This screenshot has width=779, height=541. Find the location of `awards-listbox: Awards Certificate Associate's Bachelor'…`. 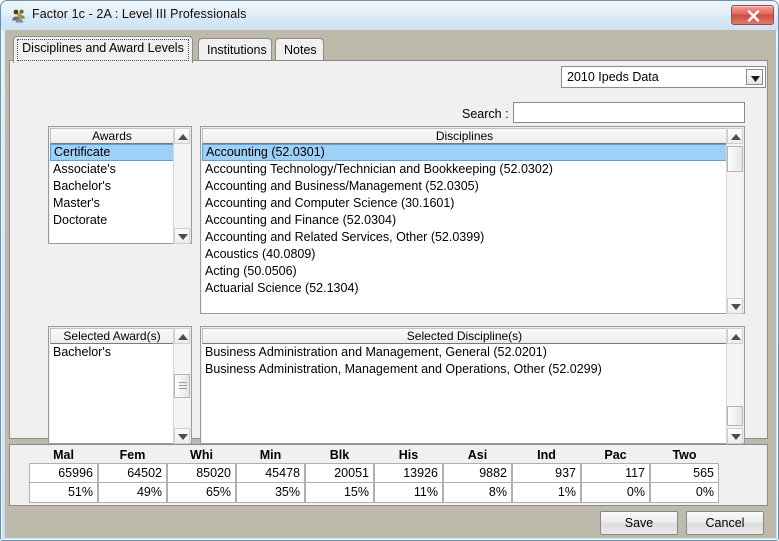

awards-listbox: Awards Certificate Associate's Bachelor'… is located at coordinates (120, 185).